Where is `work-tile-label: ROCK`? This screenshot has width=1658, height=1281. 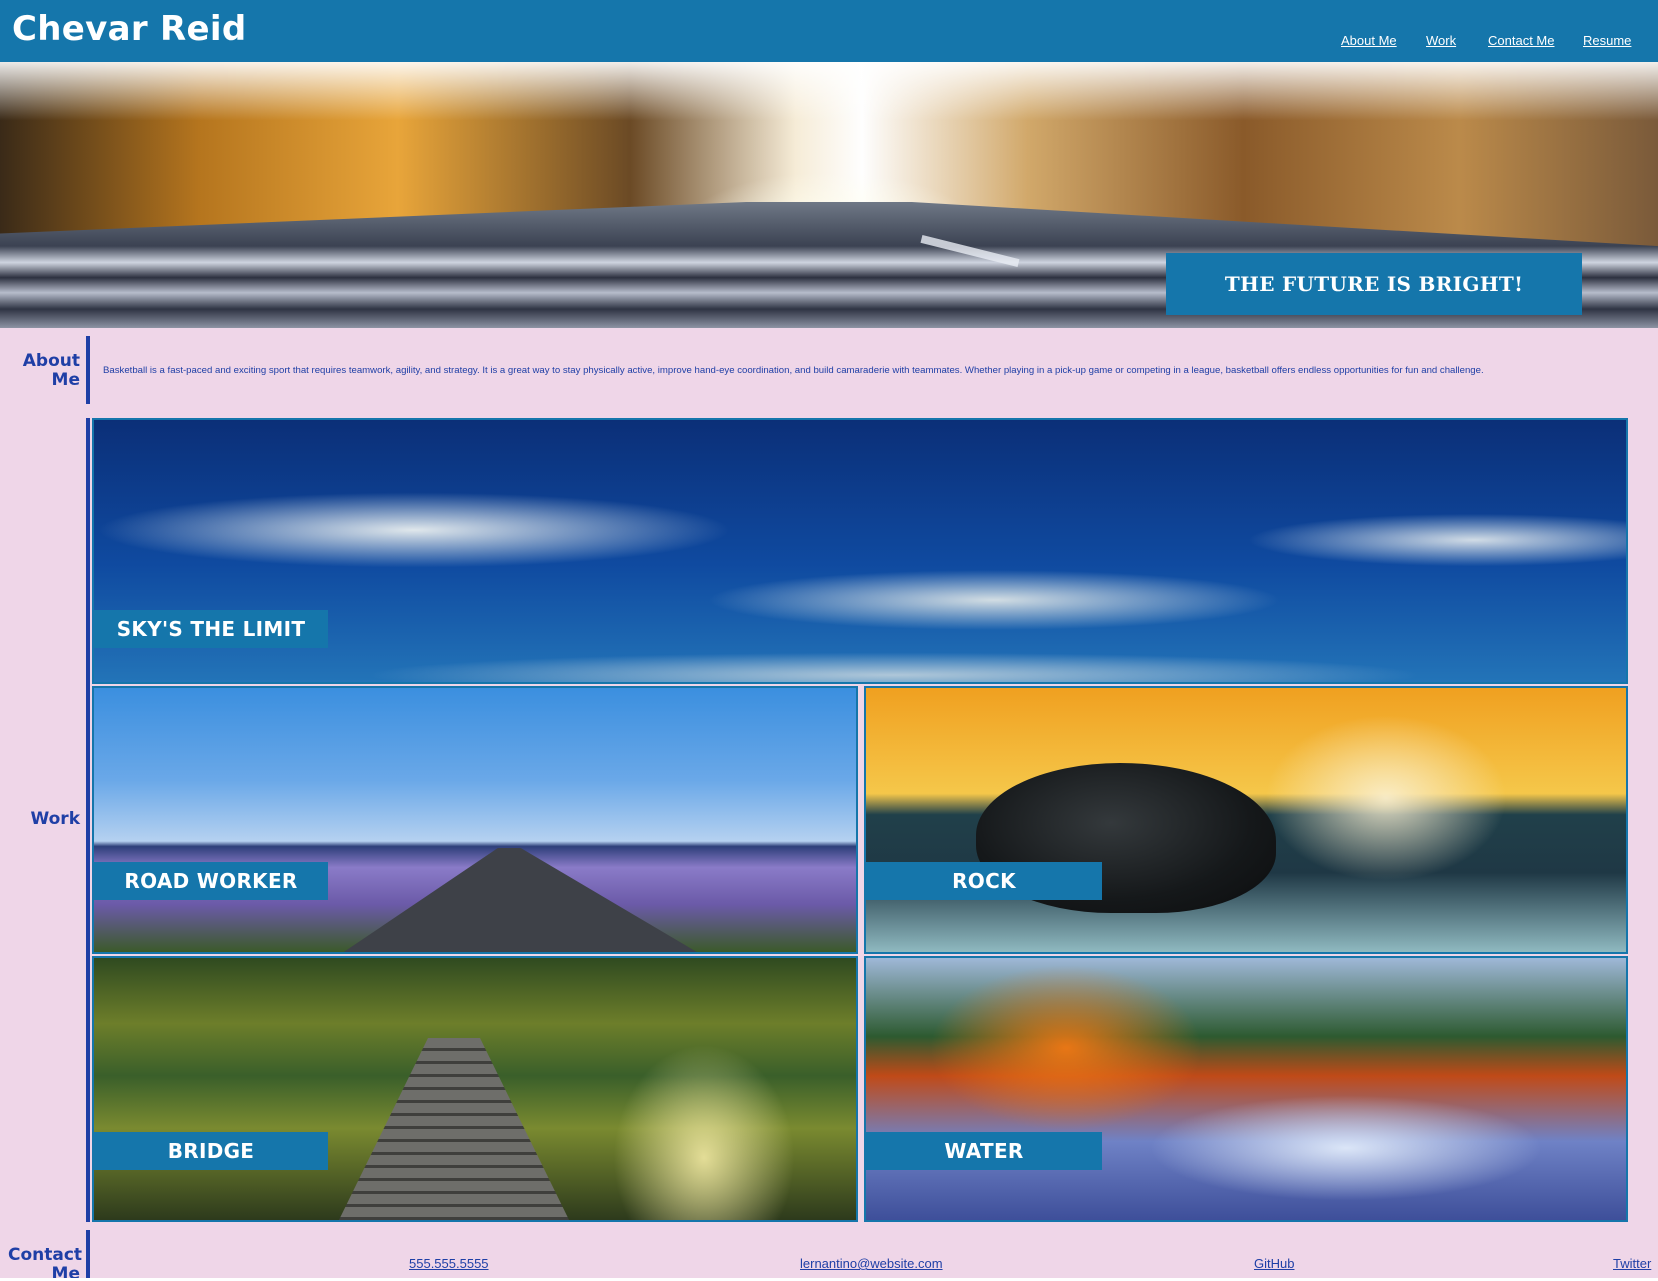
work-tile-label: ROCK is located at coordinates (984, 881).